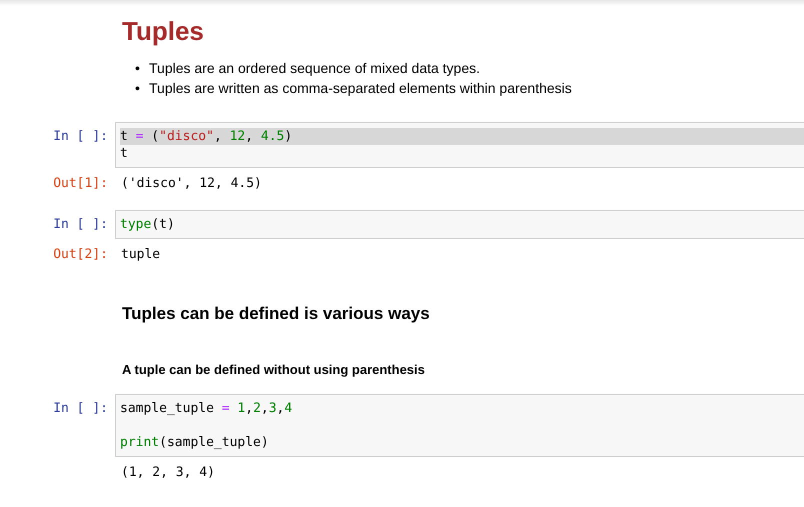 The height and width of the screenshot is (507, 804). Describe the element at coordinates (314, 68) in the screenshot. I see `bullet-text: Tuples are an ordered sequence of mixed data types.` at that location.